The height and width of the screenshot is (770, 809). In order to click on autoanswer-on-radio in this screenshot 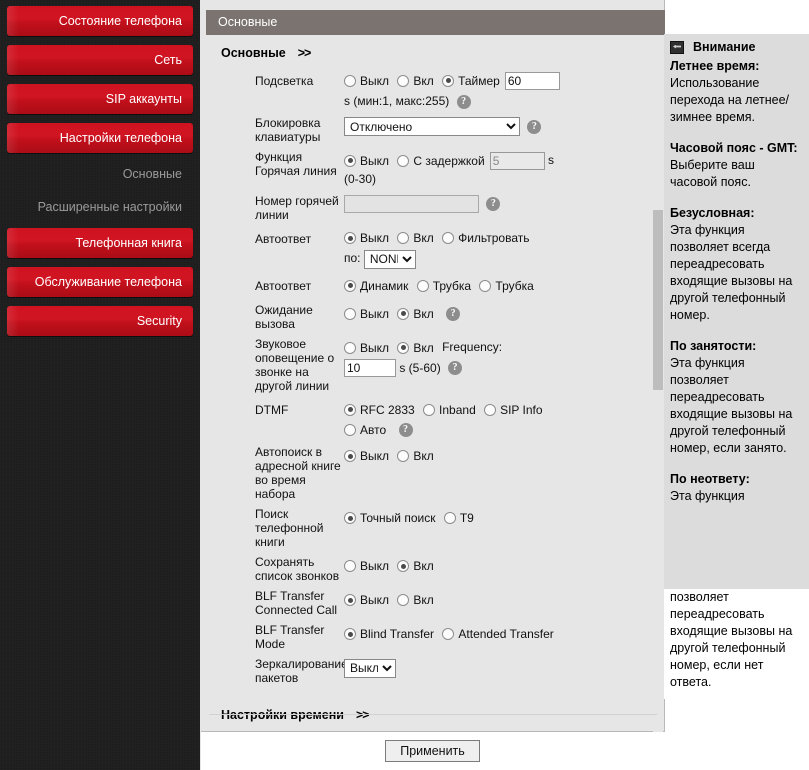, I will do `click(403, 238)`.